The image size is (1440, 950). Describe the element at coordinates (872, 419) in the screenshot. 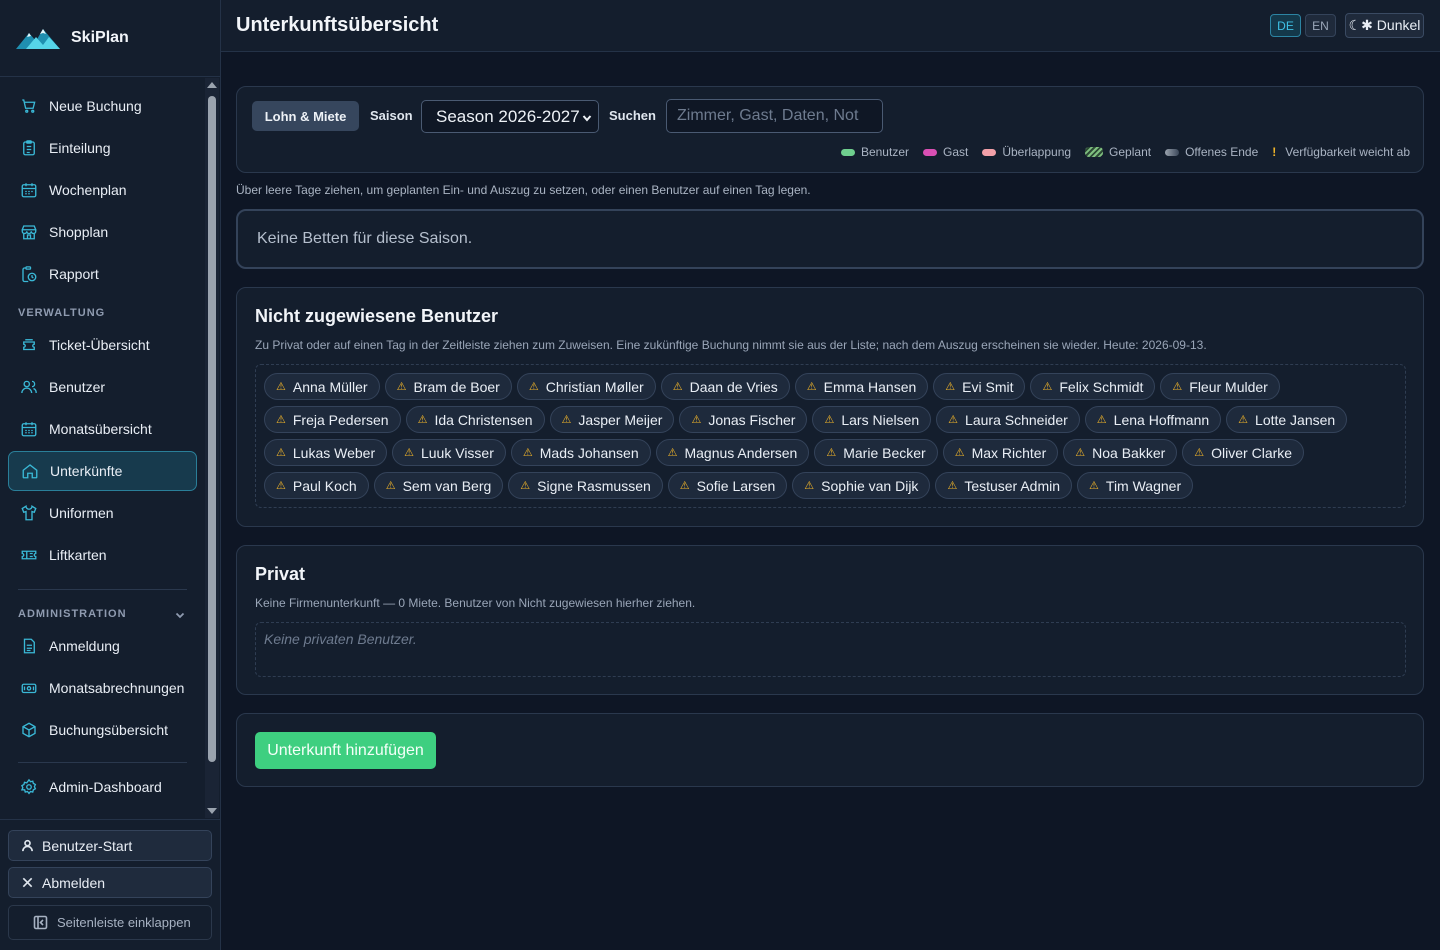

I see `user-chip: ⚠ Lars Nielsen` at that location.